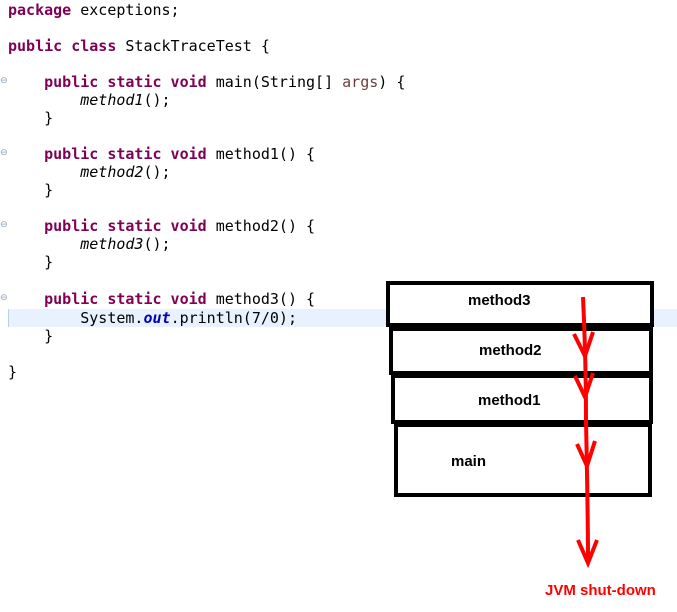 The height and width of the screenshot is (612, 677). I want to click on arrow-shaft, so click(585, 428).